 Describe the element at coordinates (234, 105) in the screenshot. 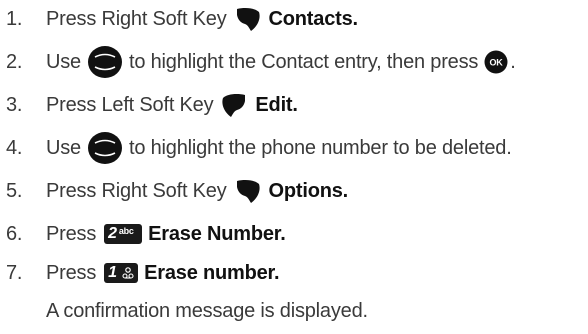

I see `left-soft-key-icon` at that location.